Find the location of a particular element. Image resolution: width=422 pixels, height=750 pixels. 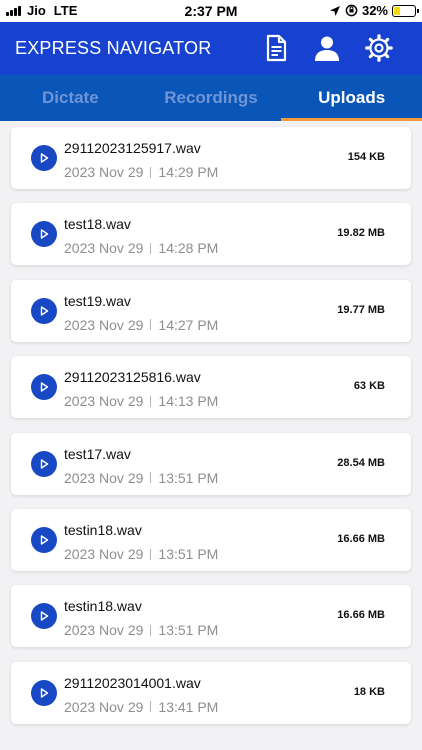

upload-list-item: test19.wav 2023 Nov 29 14:27 PM 19.77 MB is located at coordinates (211, 310).